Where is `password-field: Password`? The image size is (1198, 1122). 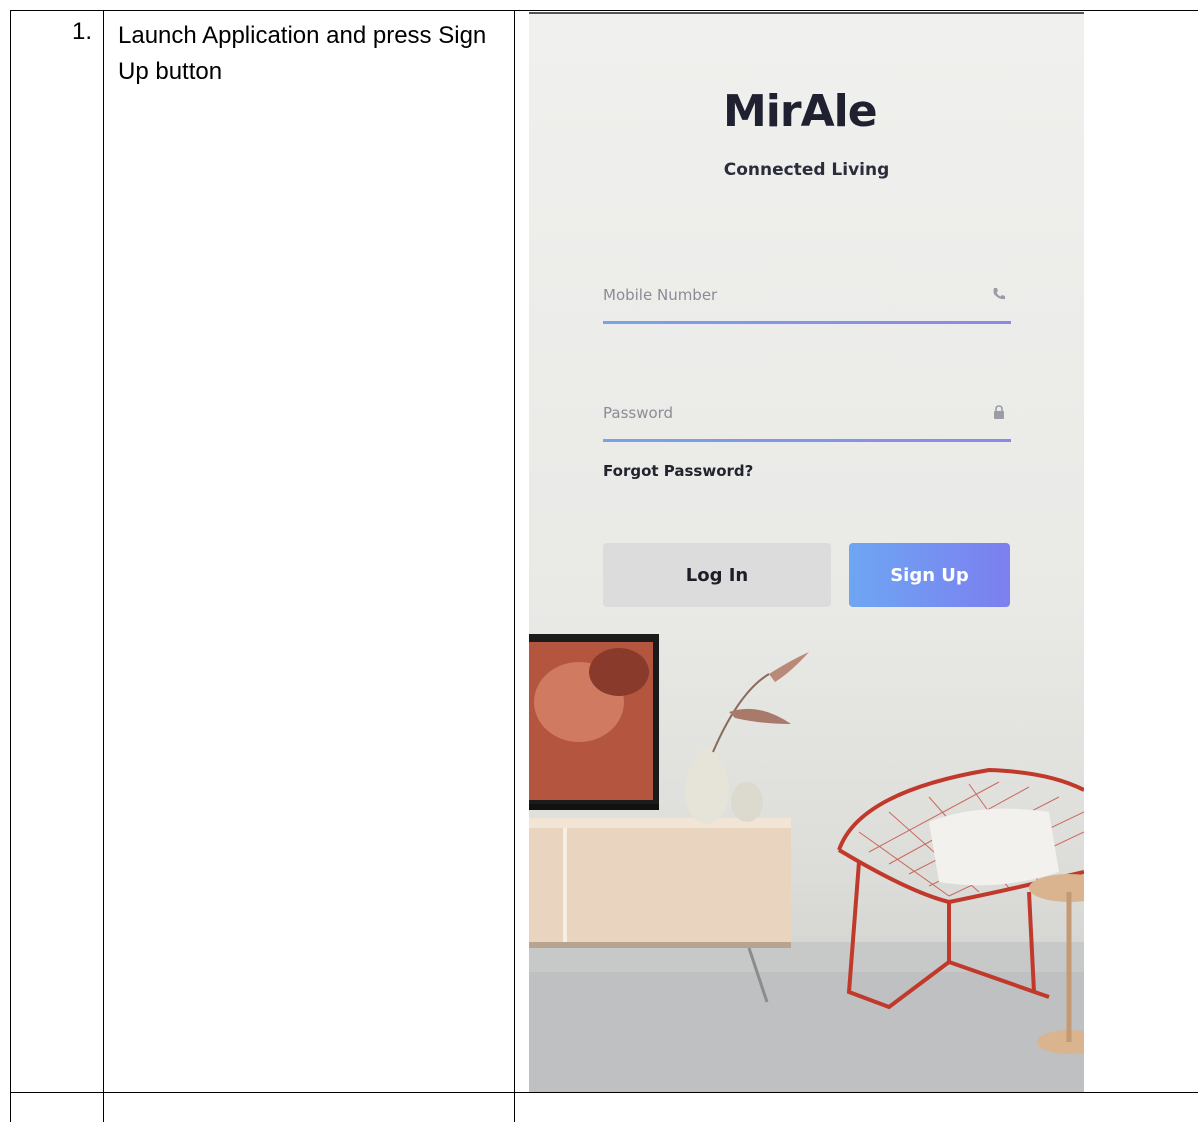 password-field: Password is located at coordinates (807, 418).